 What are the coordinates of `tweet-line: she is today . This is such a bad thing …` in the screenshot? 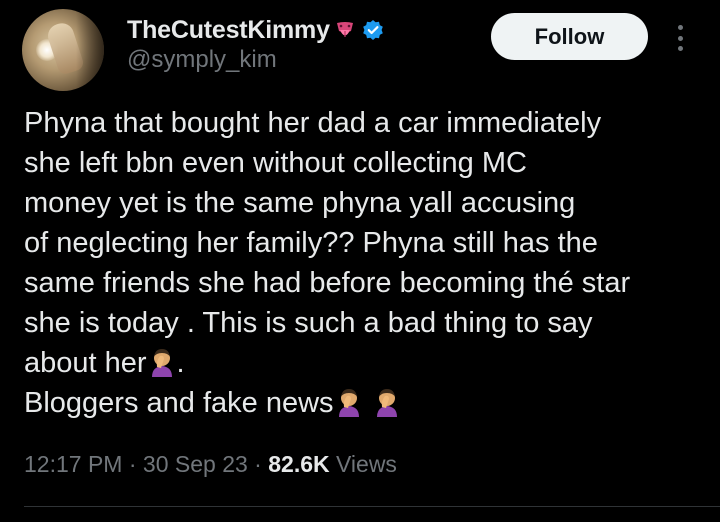 It's located at (308, 323).